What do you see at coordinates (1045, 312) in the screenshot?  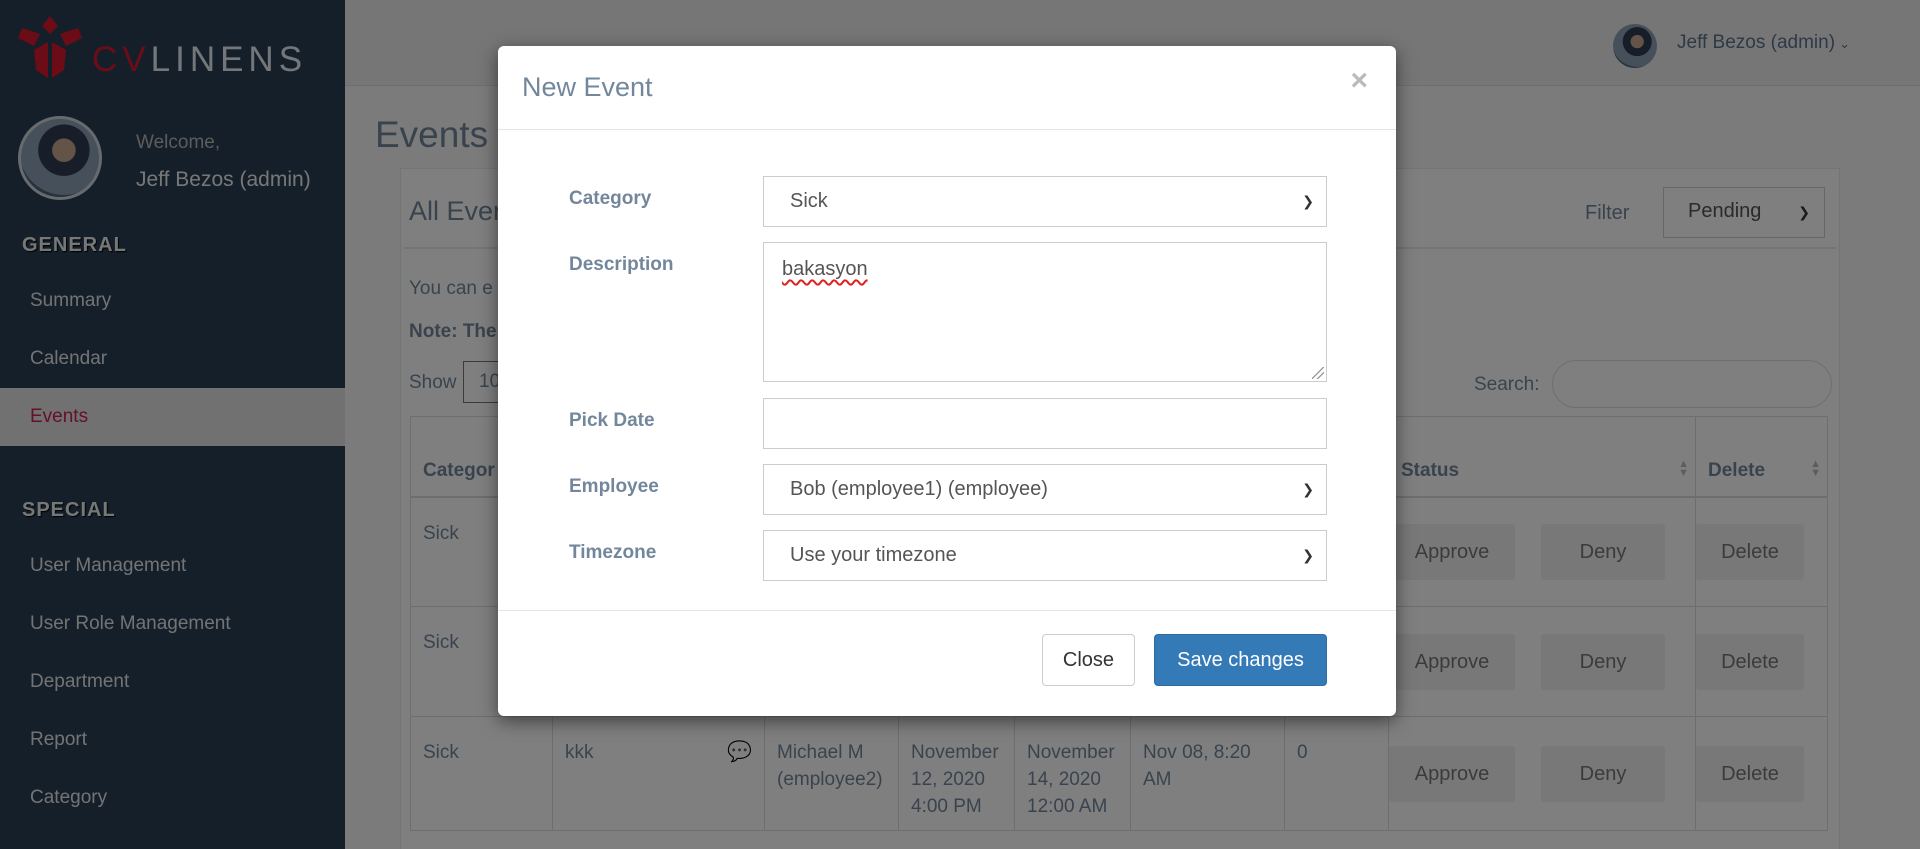 I see `description-textarea: bakasyon` at bounding box center [1045, 312].